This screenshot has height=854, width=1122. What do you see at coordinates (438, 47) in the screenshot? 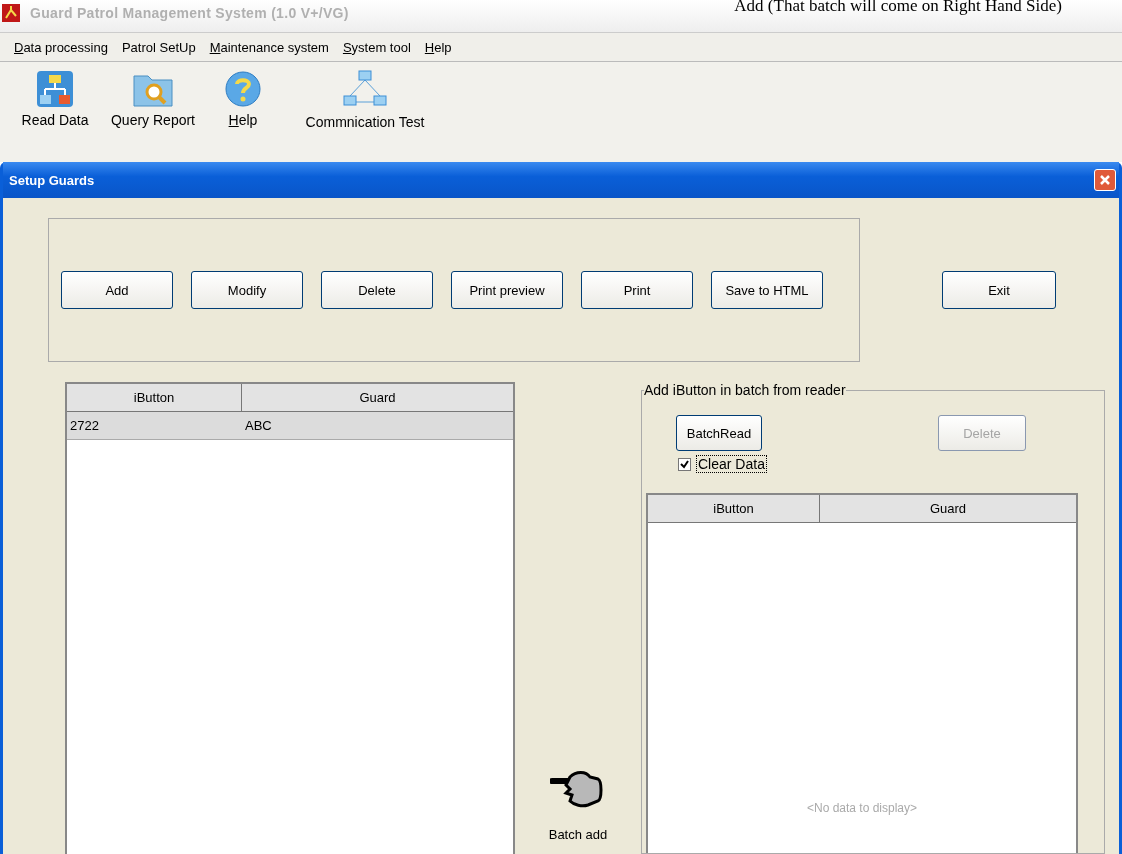
I see `menu-item: Help` at bounding box center [438, 47].